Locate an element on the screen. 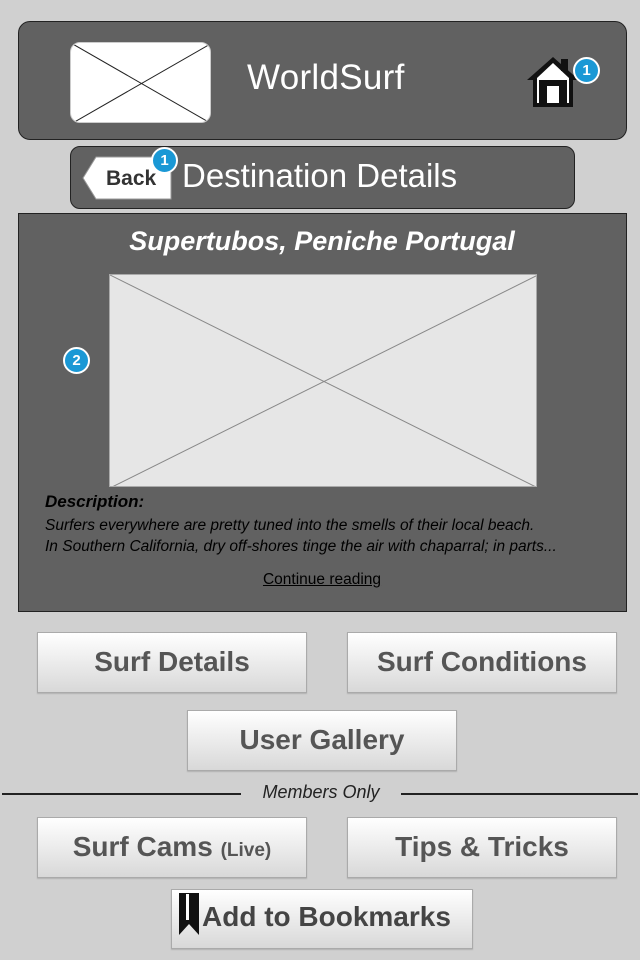  tips-tricks-label: Tips & Tricks is located at coordinates (482, 846).